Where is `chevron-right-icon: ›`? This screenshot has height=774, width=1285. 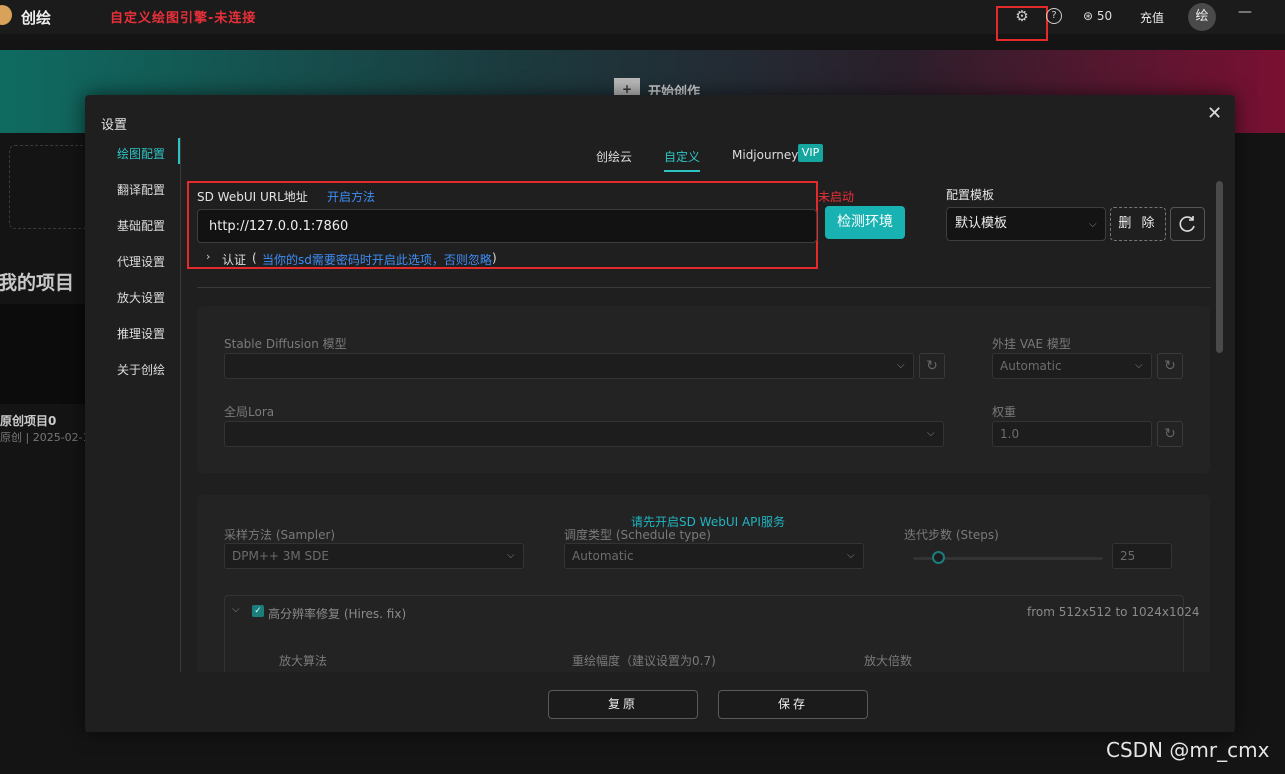
chevron-right-icon: › is located at coordinates (208, 256).